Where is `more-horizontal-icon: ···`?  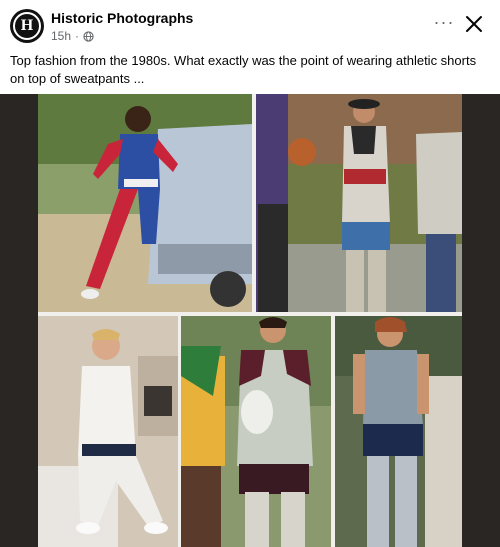 more-horizontal-icon: ··· is located at coordinates (444, 21).